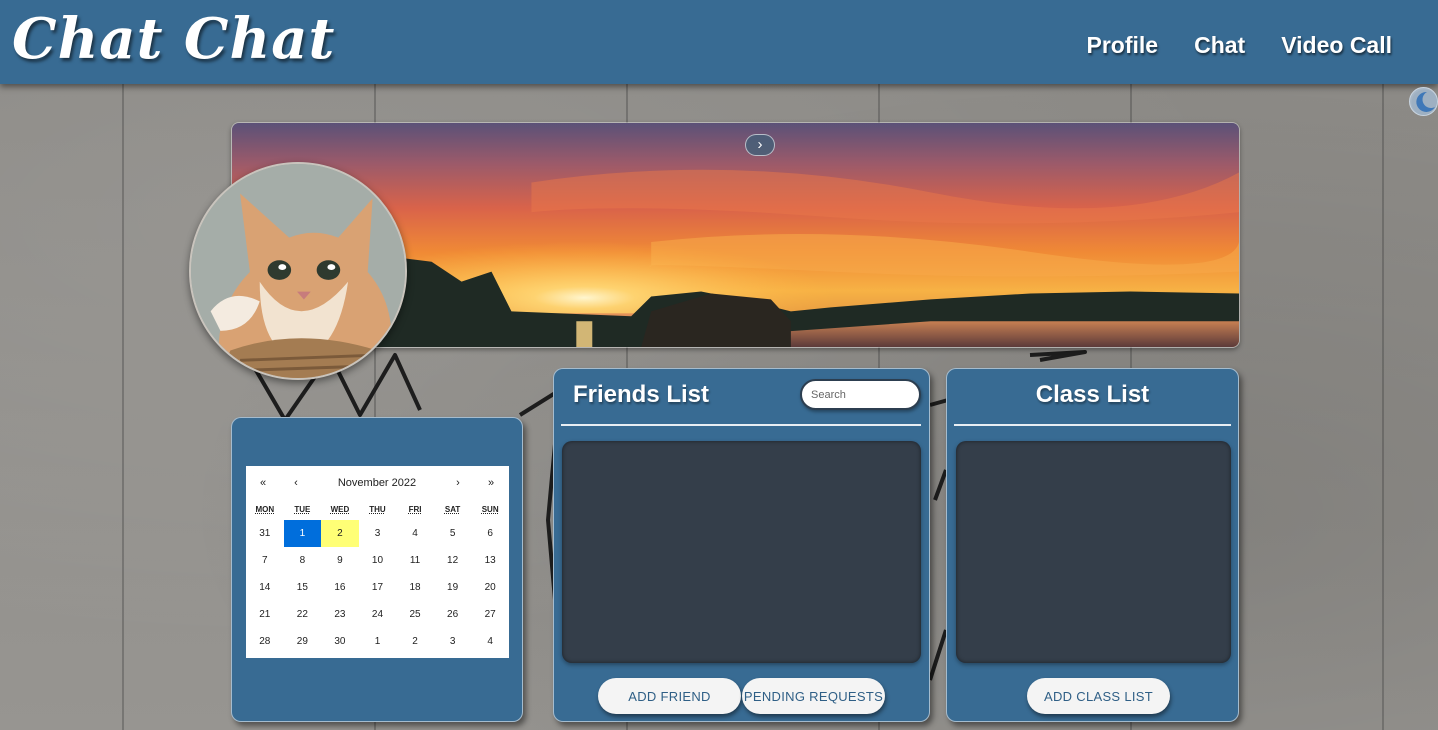 The height and width of the screenshot is (730, 1438). Describe the element at coordinates (452, 509) in the screenshot. I see `weekday-label: SAT` at that location.